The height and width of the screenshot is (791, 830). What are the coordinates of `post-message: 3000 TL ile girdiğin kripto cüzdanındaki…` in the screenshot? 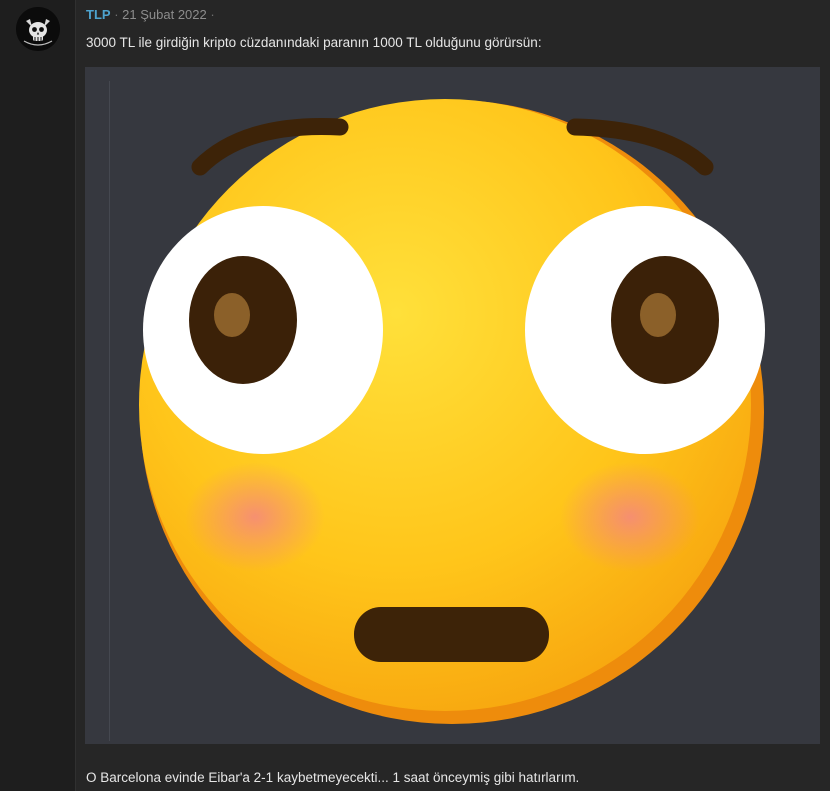 It's located at (314, 42).